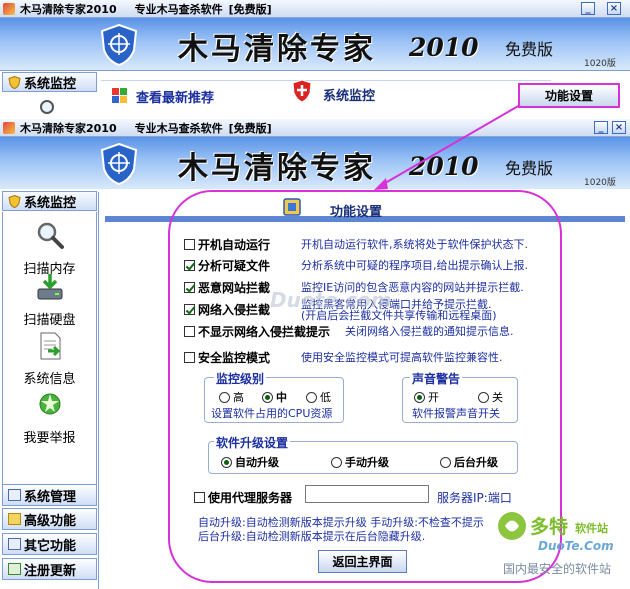  I want to click on top-window-banner: 木马清除专家 2010 免费版 1020版, so click(315, 44).